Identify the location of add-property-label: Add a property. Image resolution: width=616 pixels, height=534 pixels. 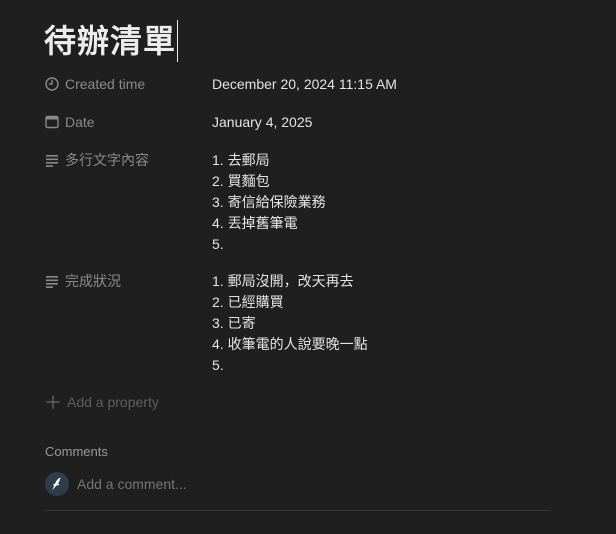
(113, 402).